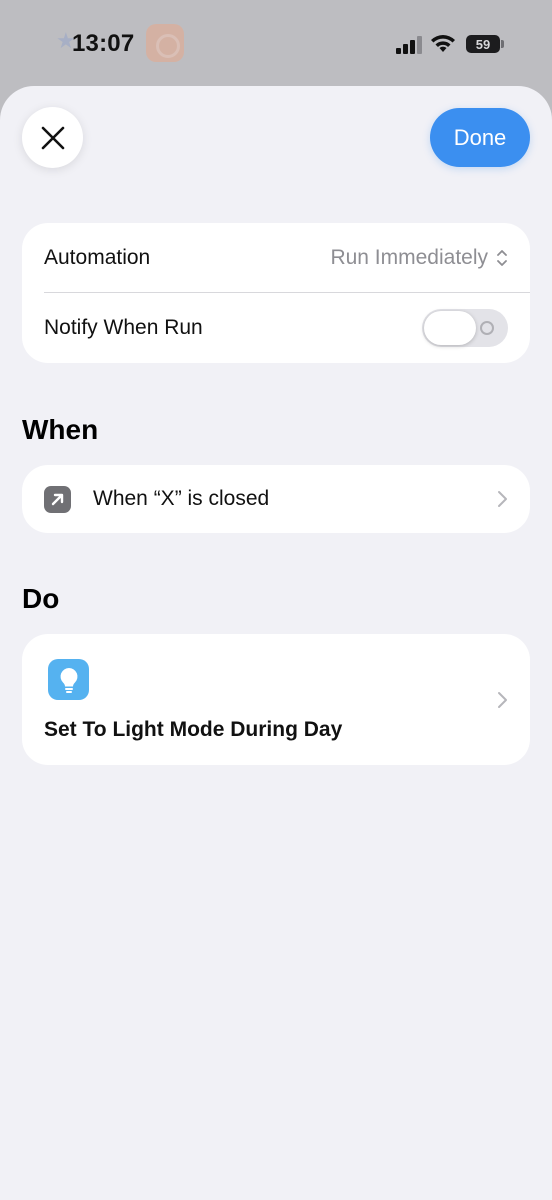 This screenshot has height=1200, width=552. I want to click on notify-row: Notify When Run, so click(276, 328).